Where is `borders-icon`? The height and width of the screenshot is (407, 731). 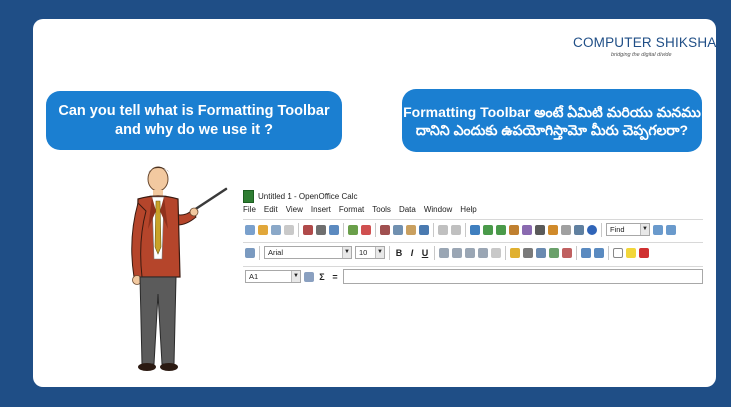 borders-icon is located at coordinates (618, 252).